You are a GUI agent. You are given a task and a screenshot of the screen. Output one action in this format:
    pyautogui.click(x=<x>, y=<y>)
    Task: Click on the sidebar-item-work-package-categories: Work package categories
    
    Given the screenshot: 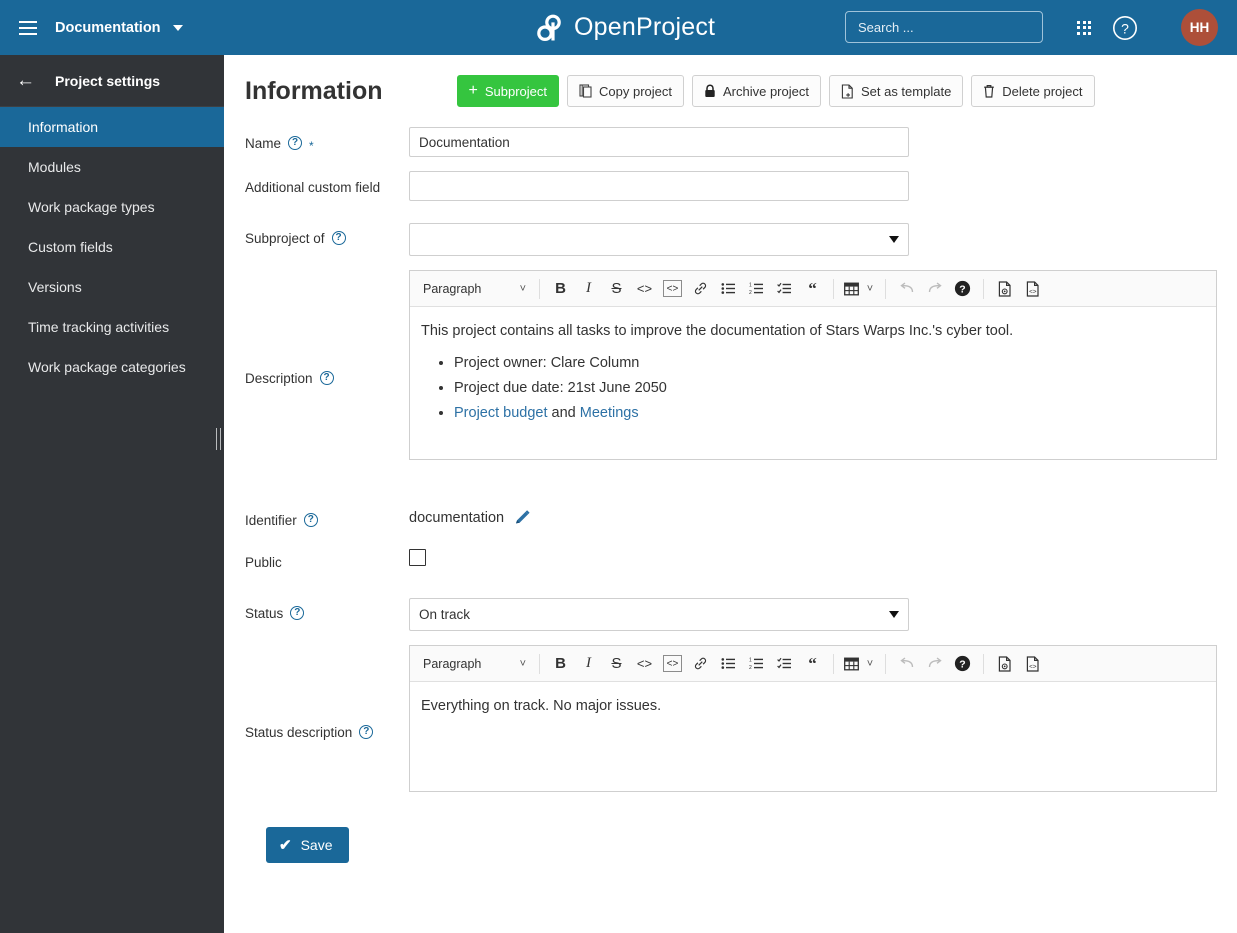 What is the action you would take?
    pyautogui.click(x=112, y=367)
    